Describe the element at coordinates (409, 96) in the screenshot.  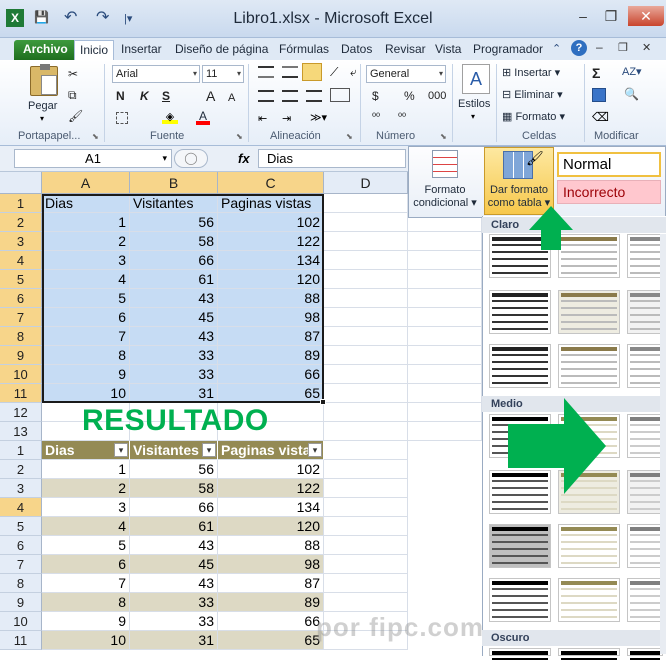
I see `percent-button: %` at that location.